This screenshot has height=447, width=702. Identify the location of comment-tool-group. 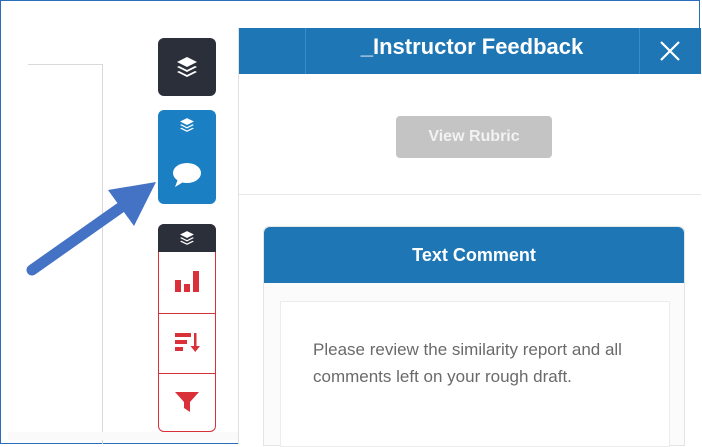
(187, 157).